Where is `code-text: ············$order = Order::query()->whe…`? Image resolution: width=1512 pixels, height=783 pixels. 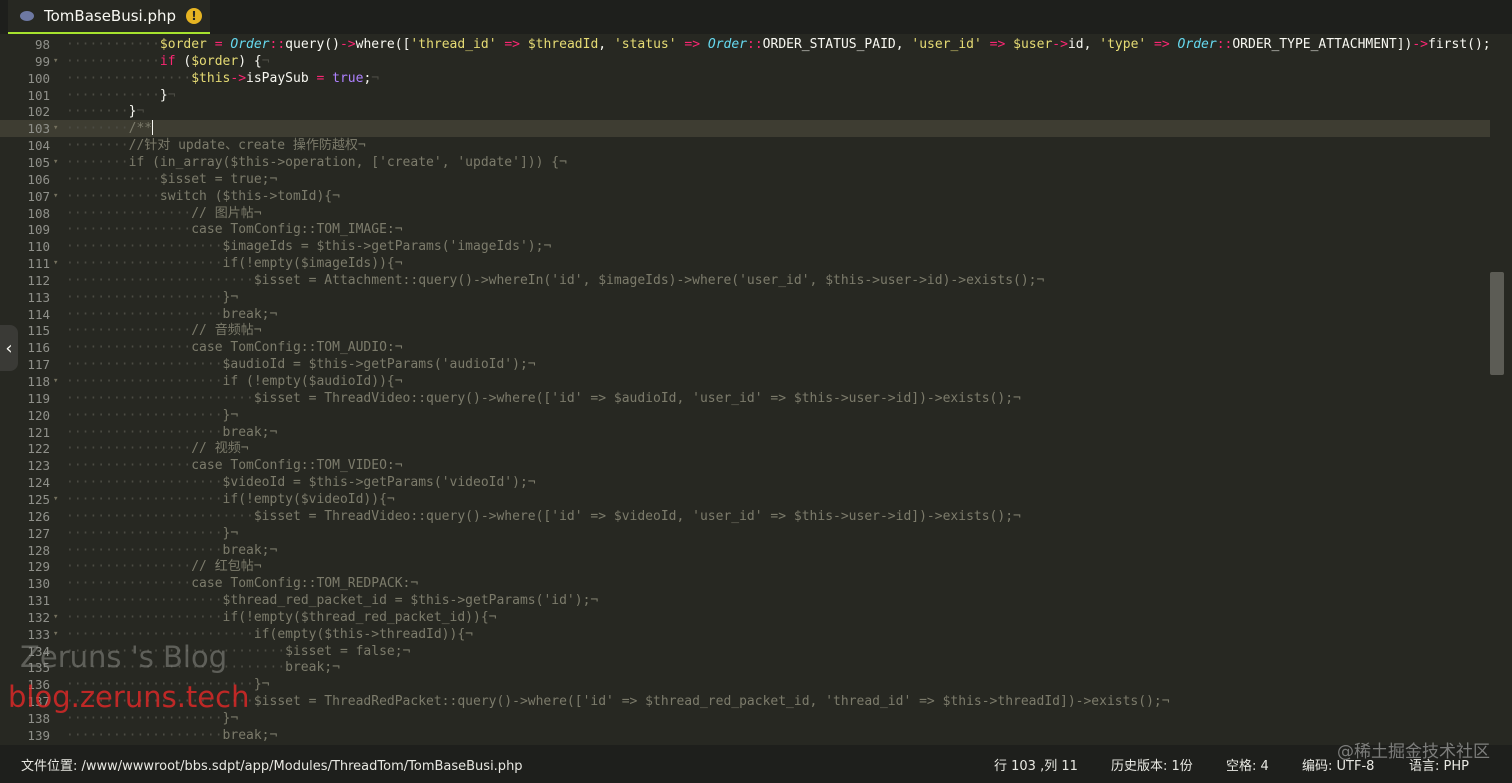 code-text: ············$order = Order::query()->whe… is located at coordinates (778, 44).